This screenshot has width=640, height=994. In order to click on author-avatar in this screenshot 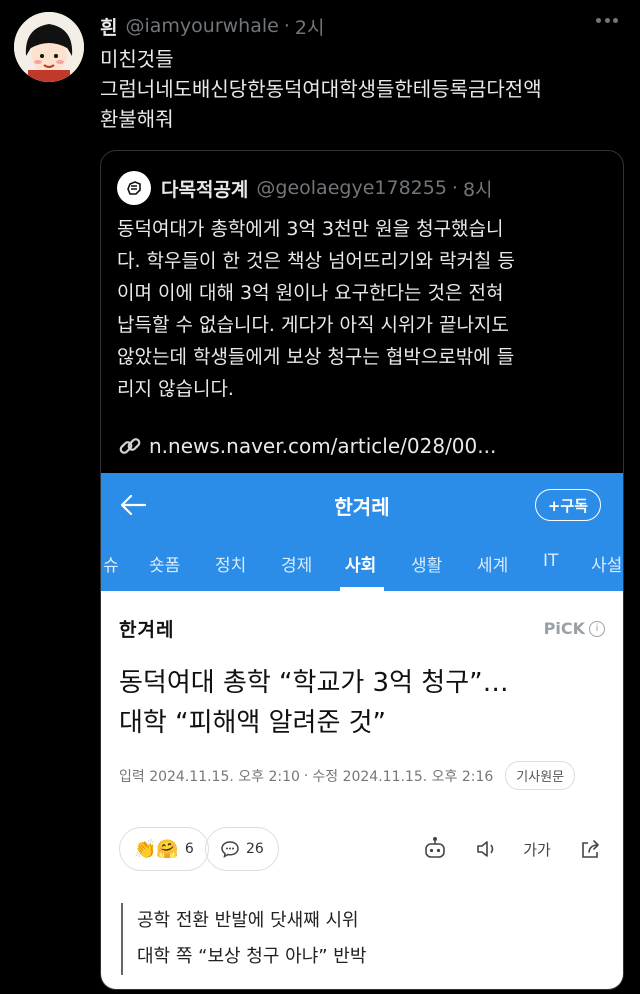, I will do `click(49, 47)`.